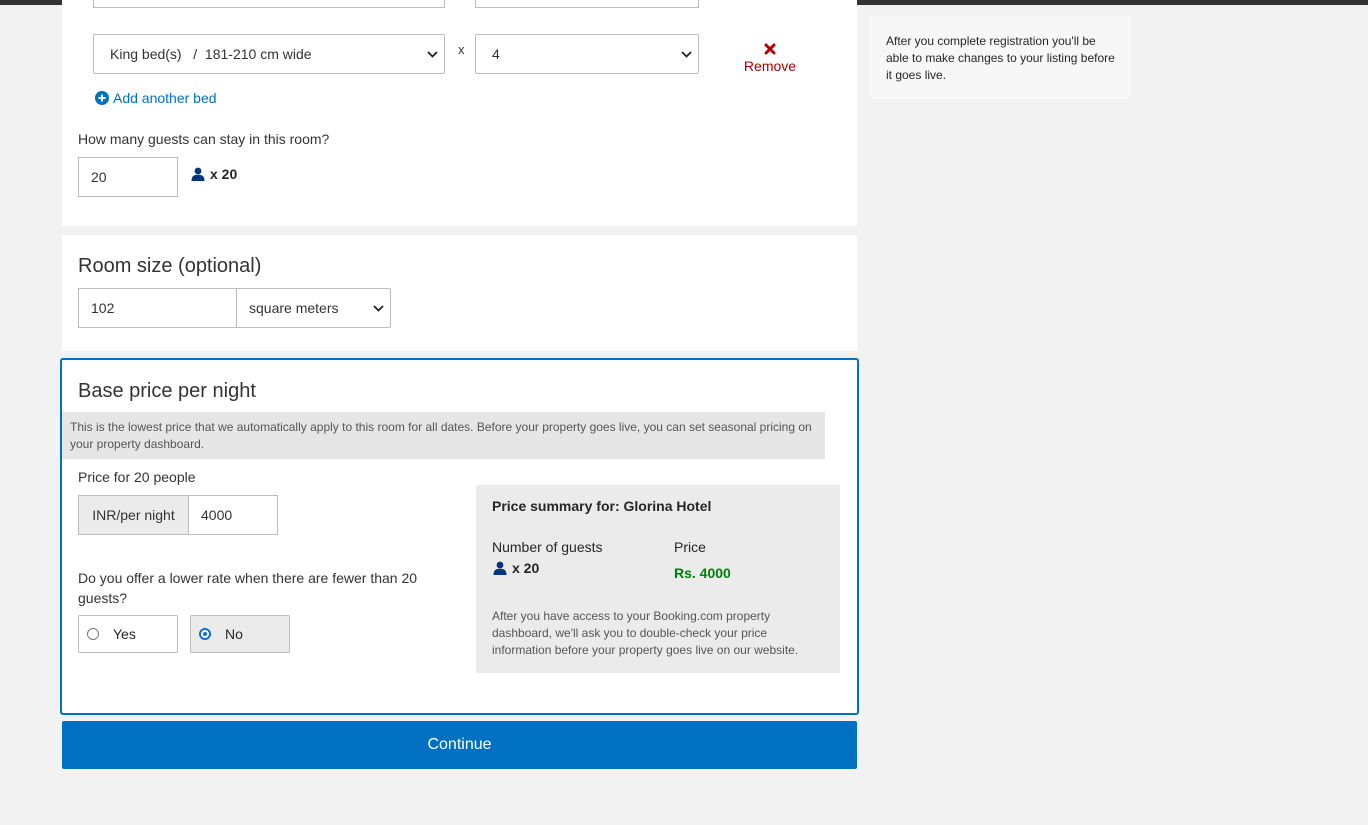 This screenshot has height=825, width=1368. What do you see at coordinates (93, 634) in the screenshot?
I see `radio-yes` at bounding box center [93, 634].